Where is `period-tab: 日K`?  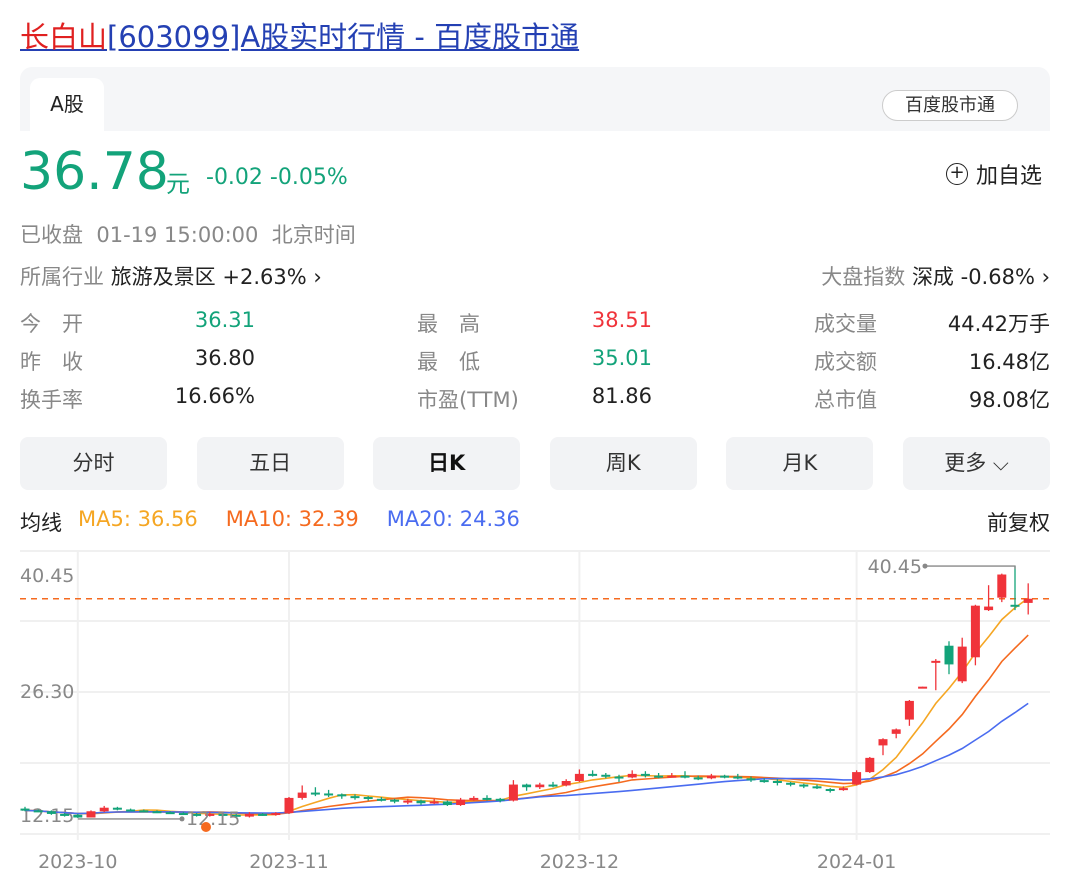
period-tab: 日K is located at coordinates (447, 463).